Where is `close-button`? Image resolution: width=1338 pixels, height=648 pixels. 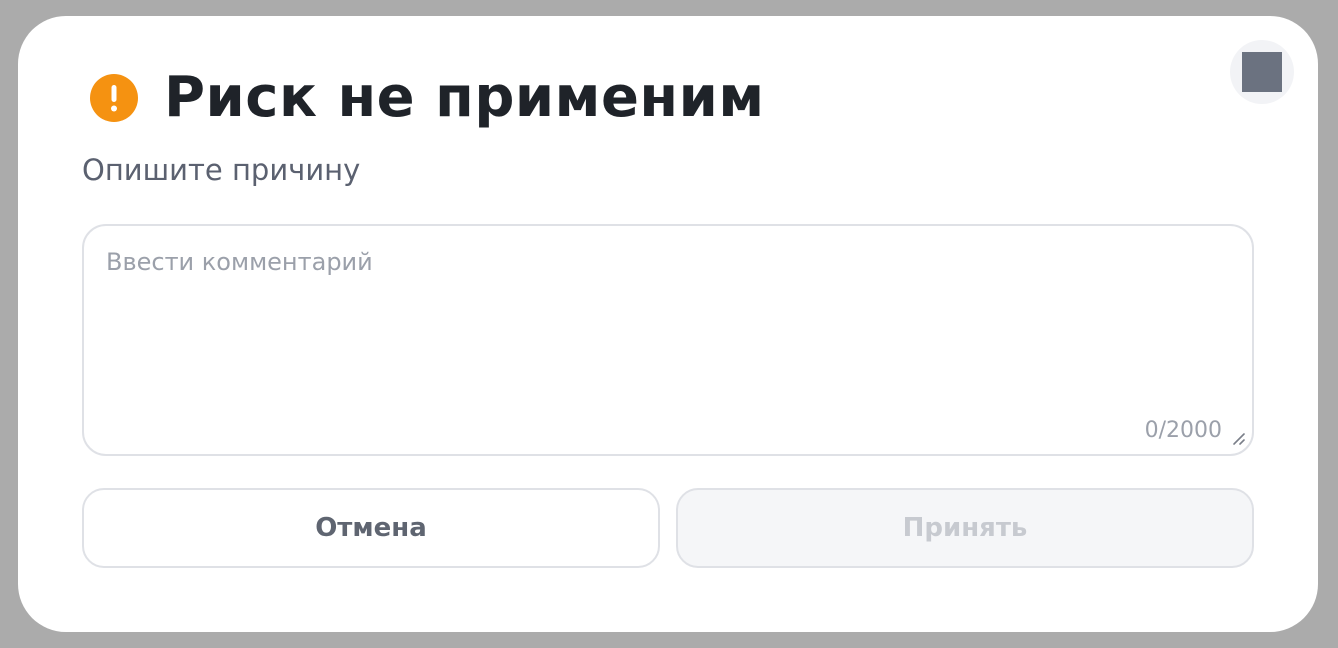 close-button is located at coordinates (1262, 72).